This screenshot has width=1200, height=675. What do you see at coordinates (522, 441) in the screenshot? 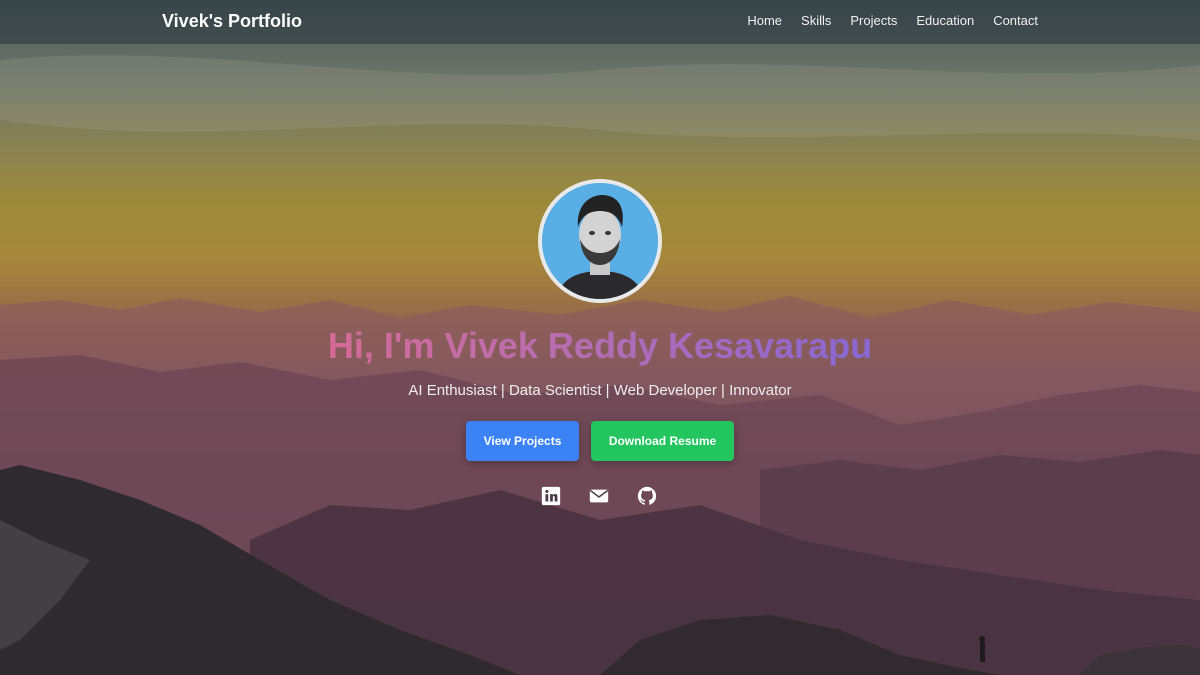
I see `view-projects-button: View Projects` at bounding box center [522, 441].